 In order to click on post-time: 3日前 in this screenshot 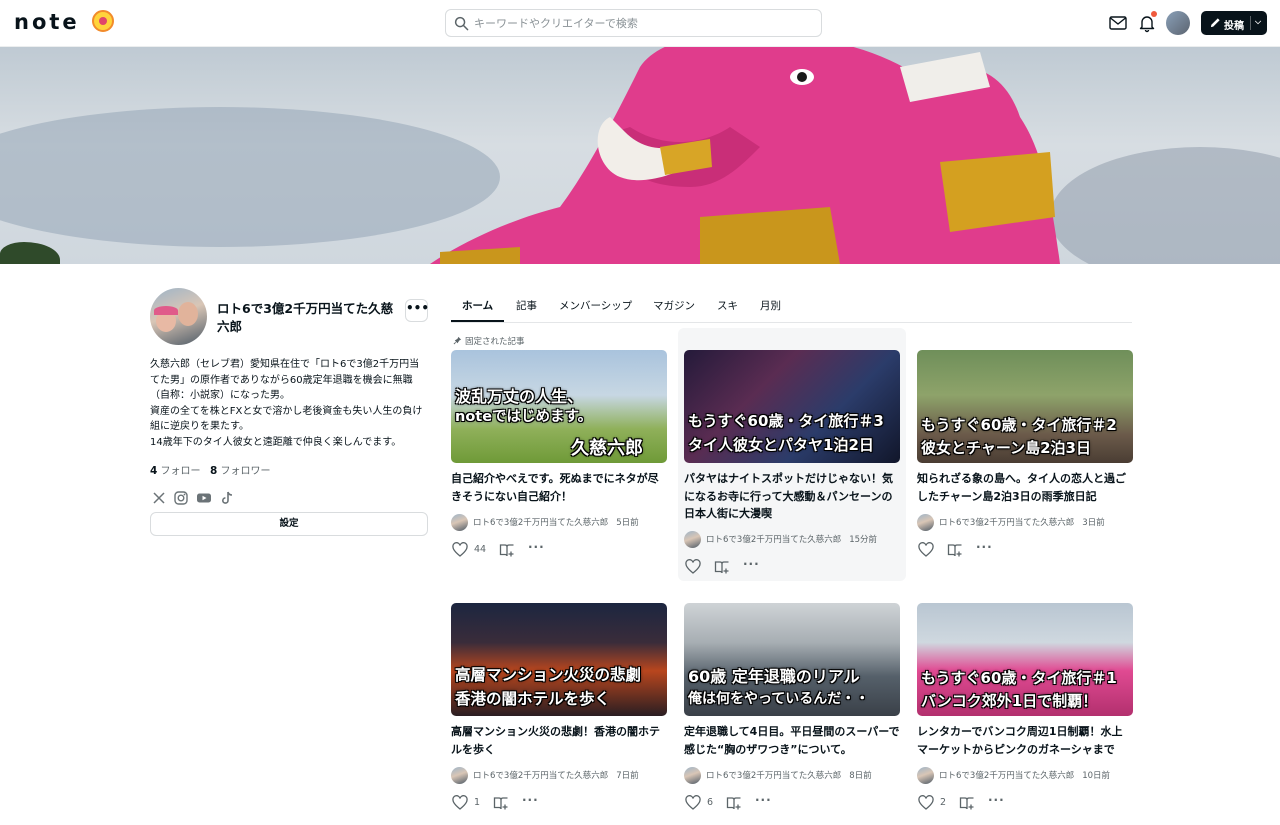, I will do `click(1093, 523)`.